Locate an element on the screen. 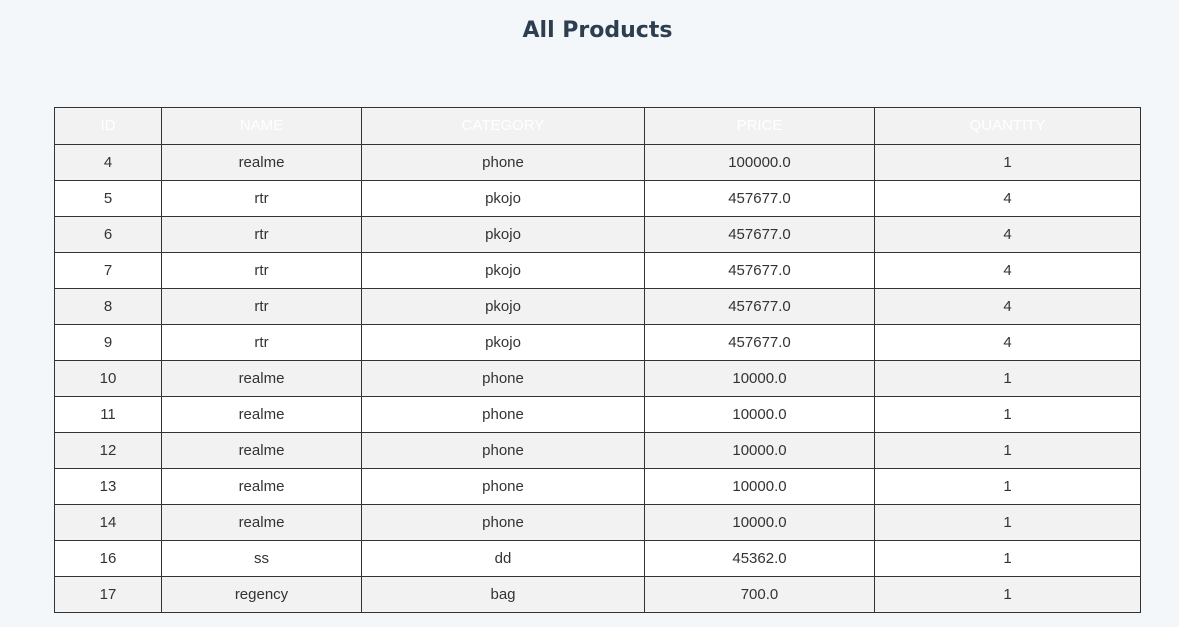 The height and width of the screenshot is (627, 1179). table-row: 16 ss dd 45362.0 1 is located at coordinates (597, 558).